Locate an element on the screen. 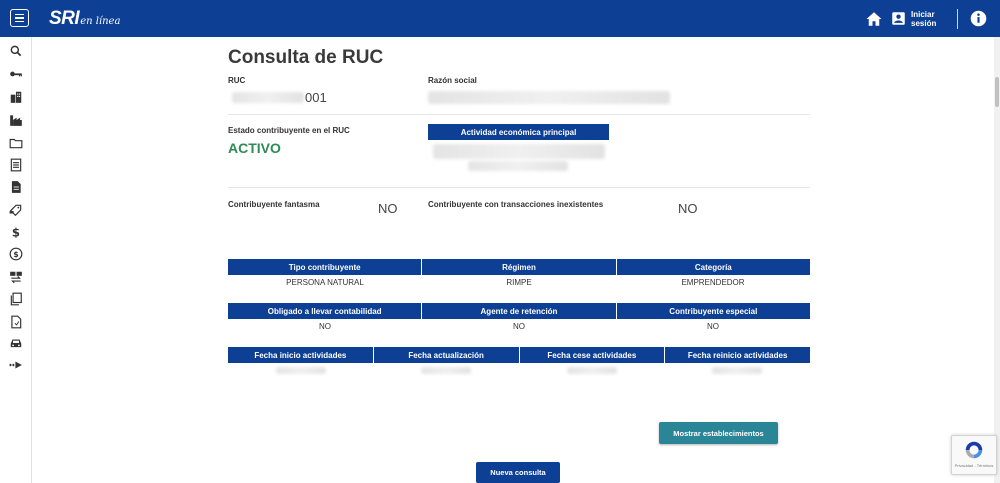 This screenshot has height=483, width=1000. cell-contribuyente-especial: NO is located at coordinates (713, 326).